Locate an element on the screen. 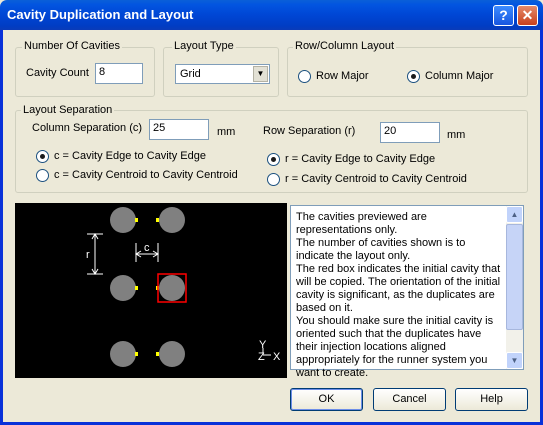 The height and width of the screenshot is (425, 543). axis-z-label: Z is located at coordinates (261, 357).